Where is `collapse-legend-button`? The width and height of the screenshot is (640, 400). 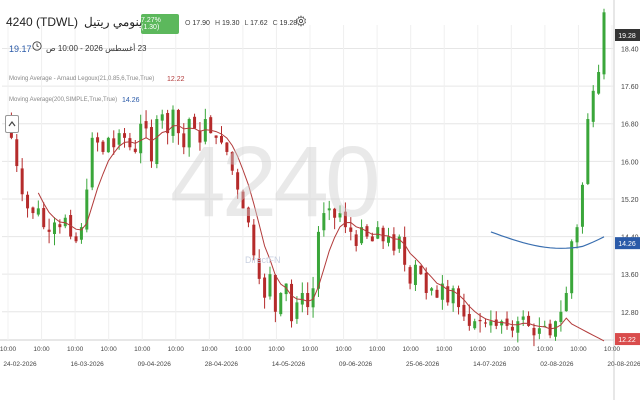
collapse-legend-button is located at coordinates (12, 124).